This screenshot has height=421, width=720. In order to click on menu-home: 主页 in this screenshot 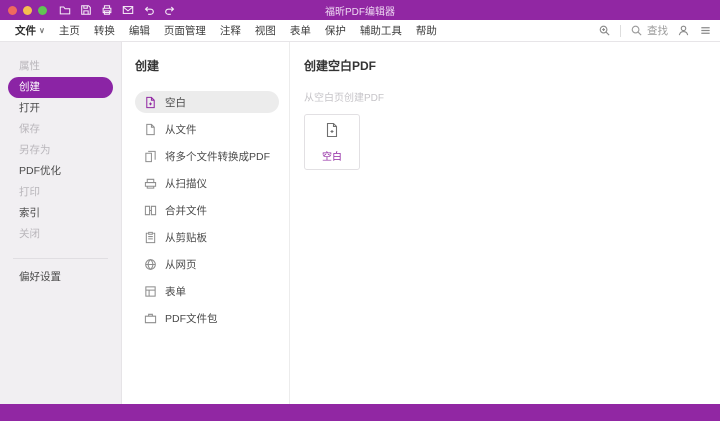, I will do `click(69, 30)`.